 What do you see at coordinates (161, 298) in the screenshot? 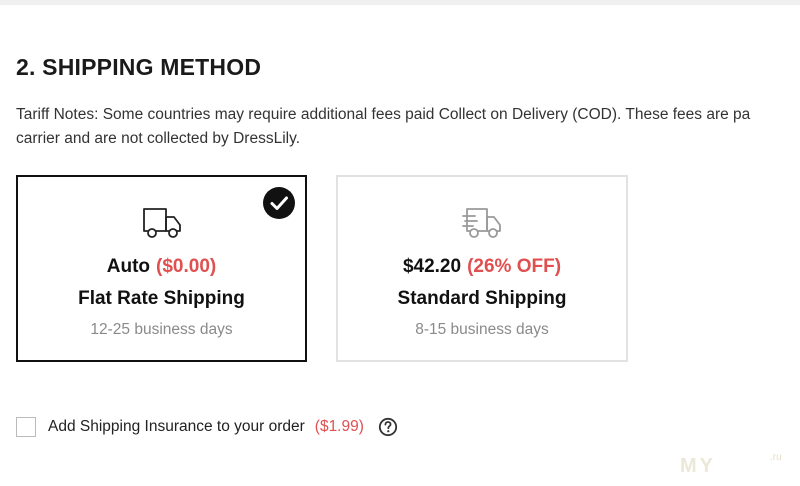
I see `option-name: Flat Rate Shipping` at bounding box center [161, 298].